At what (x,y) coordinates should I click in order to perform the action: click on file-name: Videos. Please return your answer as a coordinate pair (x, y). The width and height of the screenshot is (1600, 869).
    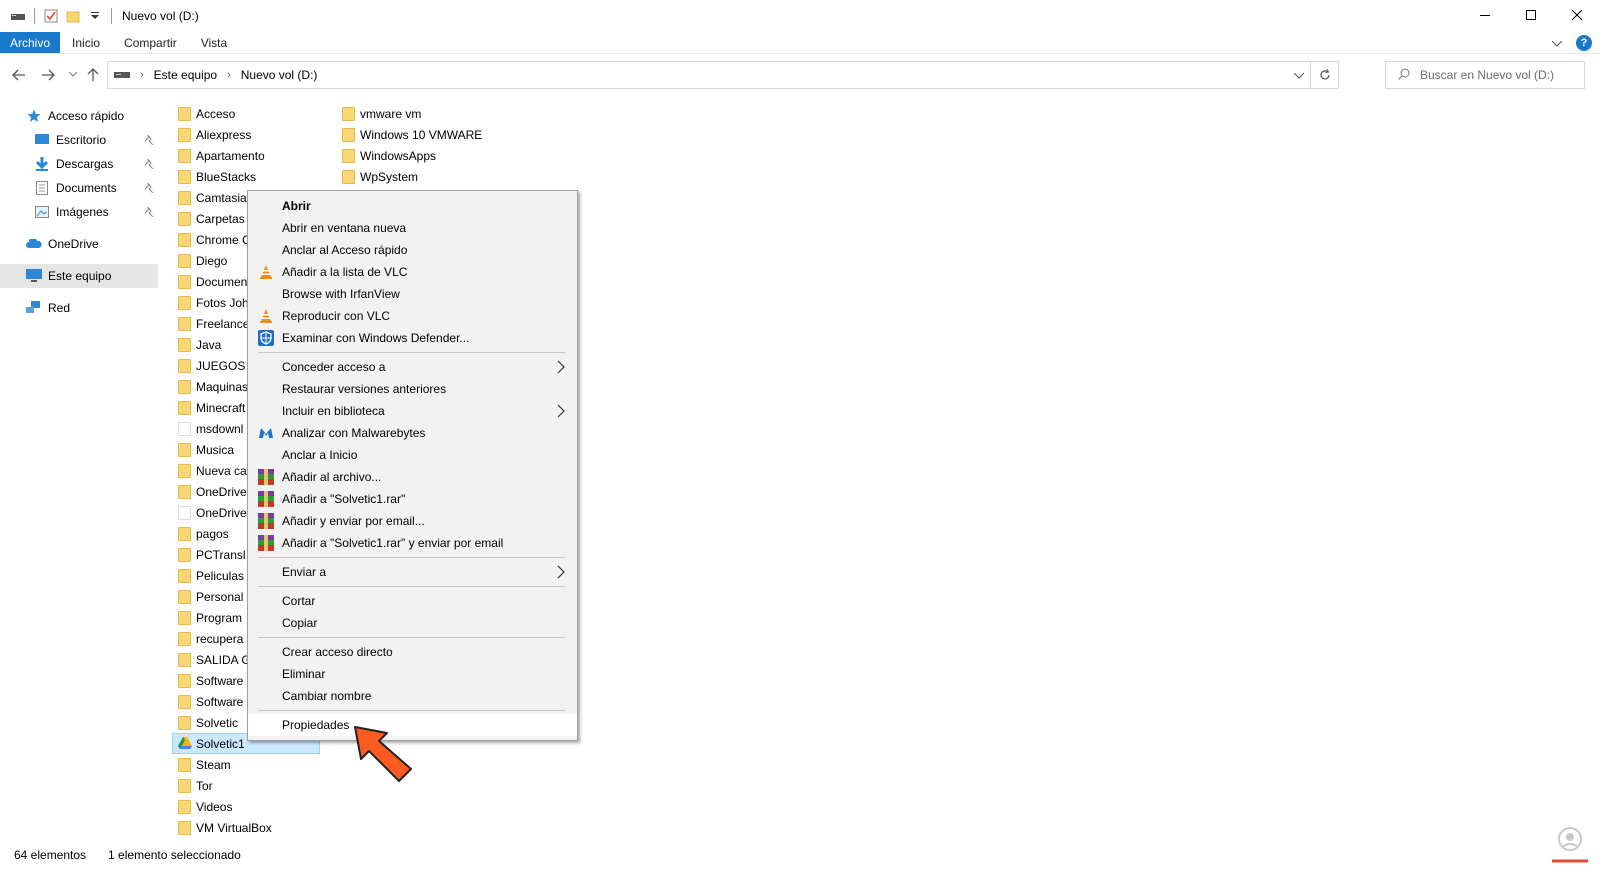
    Looking at the image, I should click on (214, 806).